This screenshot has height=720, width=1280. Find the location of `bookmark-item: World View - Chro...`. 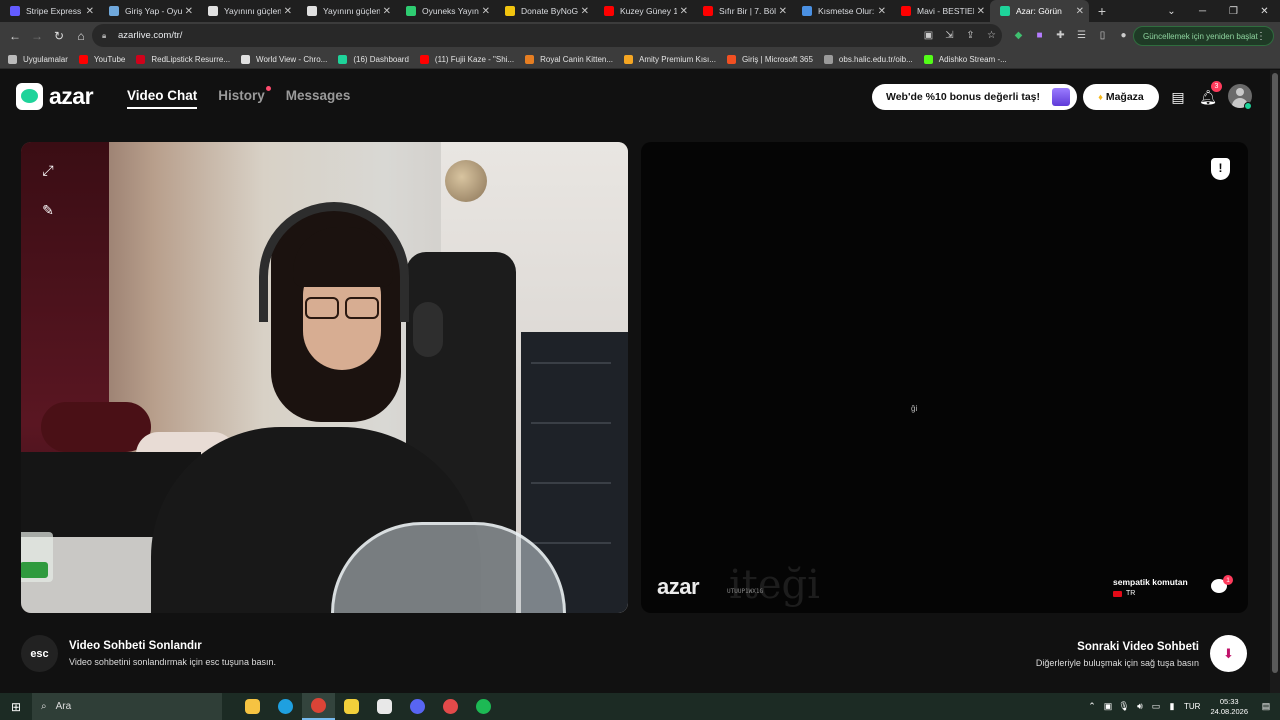

bookmark-item: World View - Chro... is located at coordinates (284, 59).